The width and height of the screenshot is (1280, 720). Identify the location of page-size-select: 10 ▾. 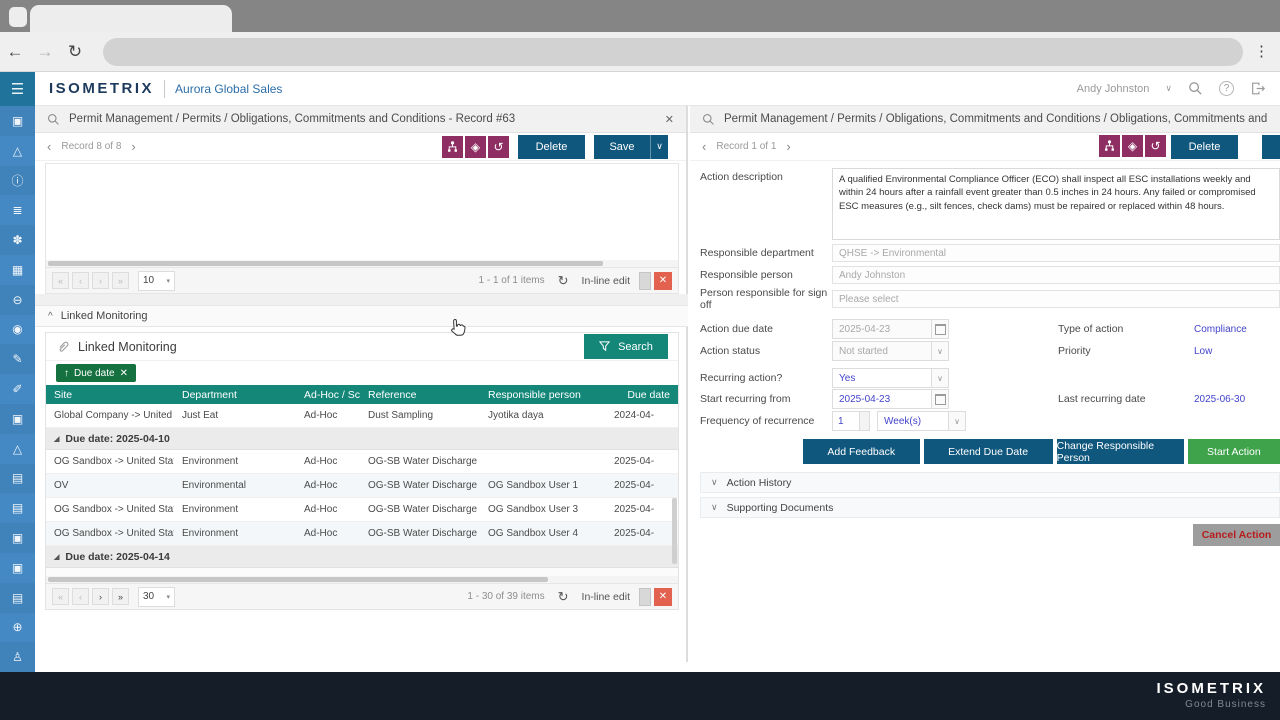
(156, 280).